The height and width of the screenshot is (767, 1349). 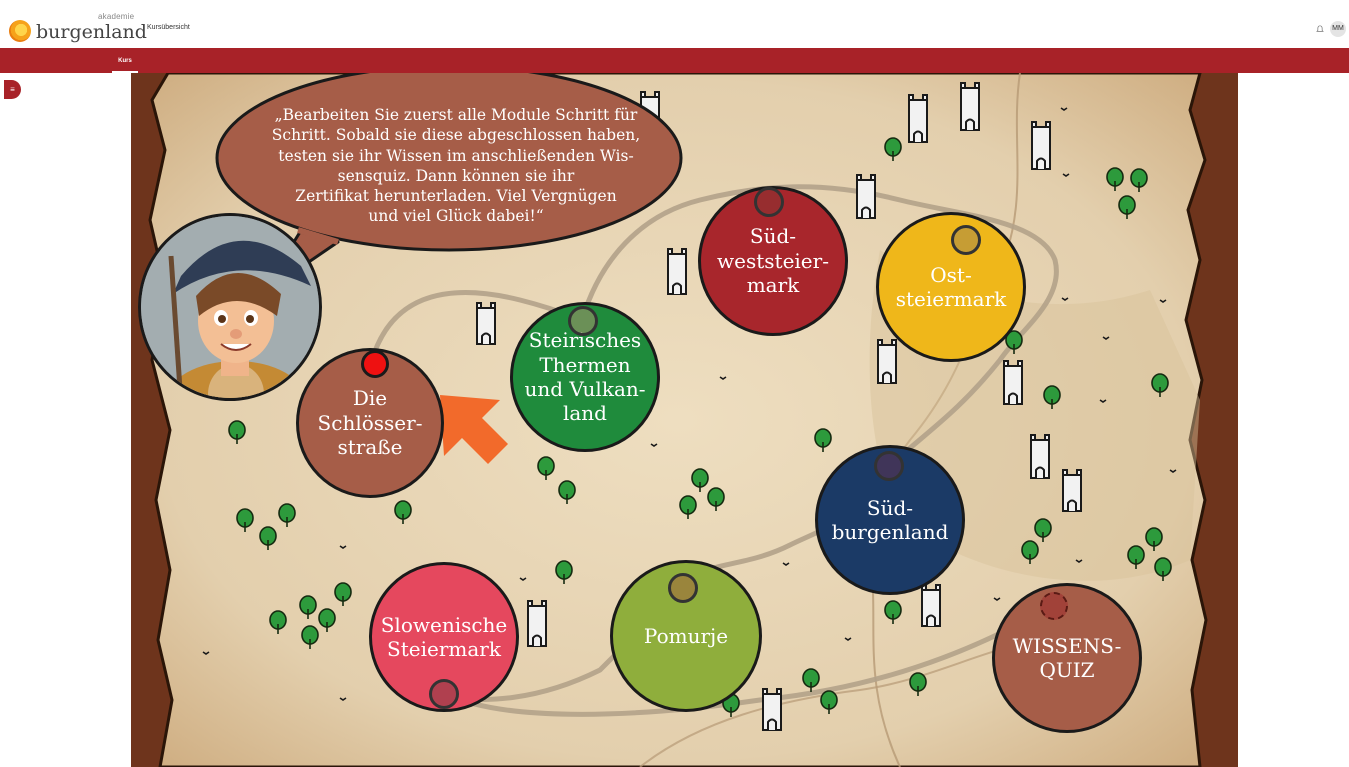 What do you see at coordinates (230, 307) in the screenshot?
I see `guide-avatar` at bounding box center [230, 307].